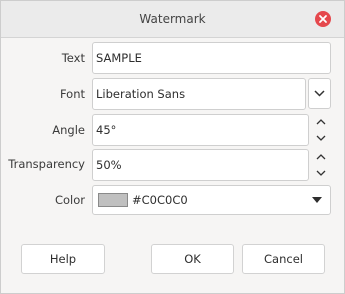  What do you see at coordinates (199, 94) in the screenshot?
I see `font-input: Liberation Sans` at bounding box center [199, 94].